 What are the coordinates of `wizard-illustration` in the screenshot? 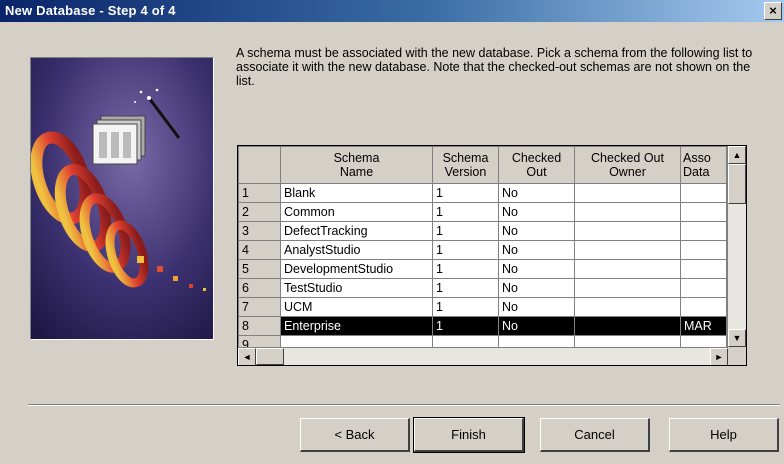 It's located at (122, 198).